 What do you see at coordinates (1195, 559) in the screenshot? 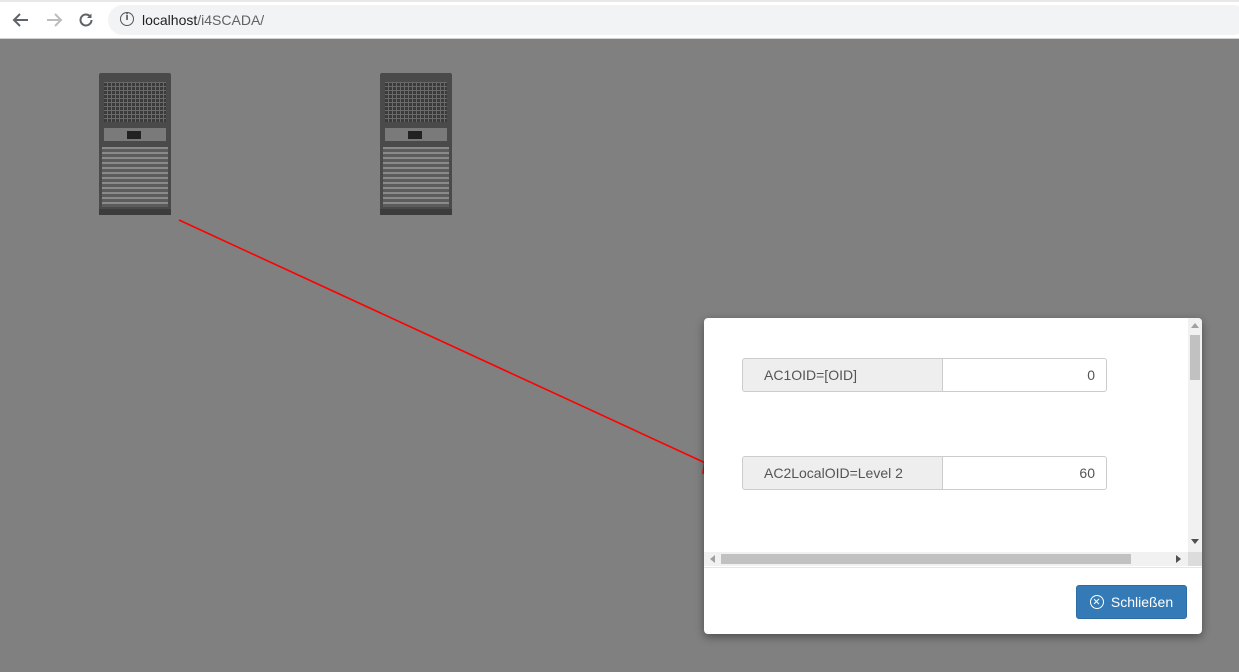
I see `scrollbar-corner` at bounding box center [1195, 559].